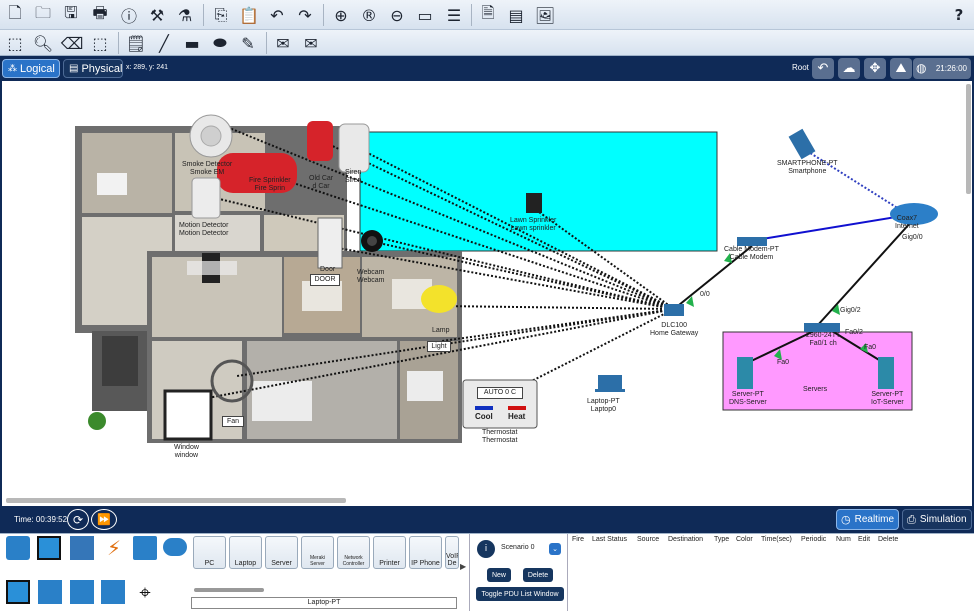  Describe the element at coordinates (814, 539) in the screenshot. I see `pdu-col-header: Periodic` at that location.